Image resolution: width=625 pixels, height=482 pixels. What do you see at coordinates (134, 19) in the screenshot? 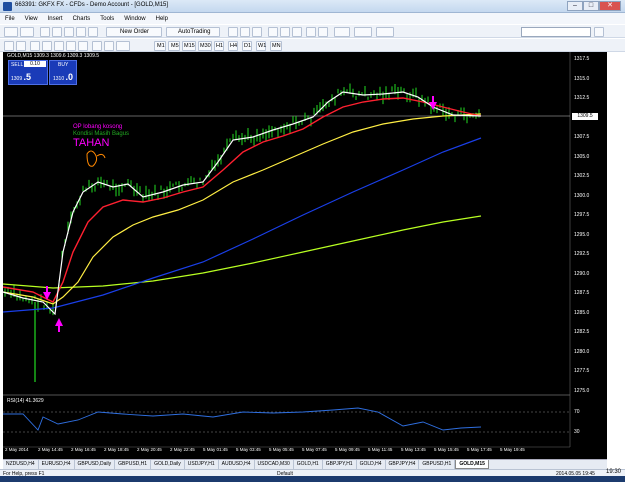
I see `menu-window: Window` at bounding box center [134, 19].